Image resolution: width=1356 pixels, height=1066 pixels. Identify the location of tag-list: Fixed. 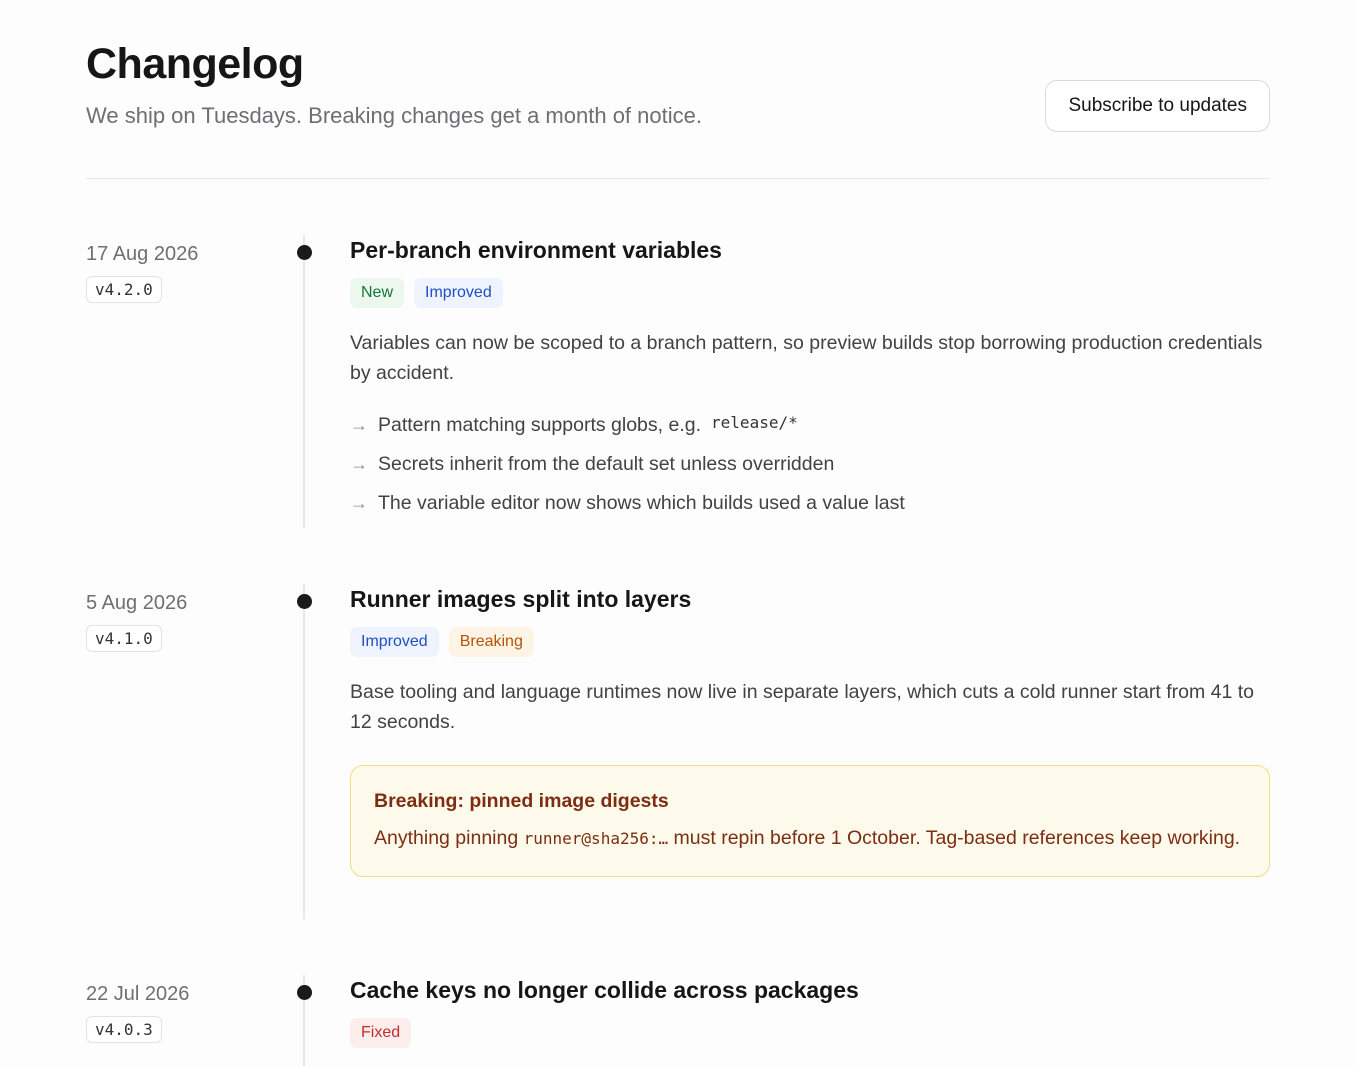
(810, 1033).